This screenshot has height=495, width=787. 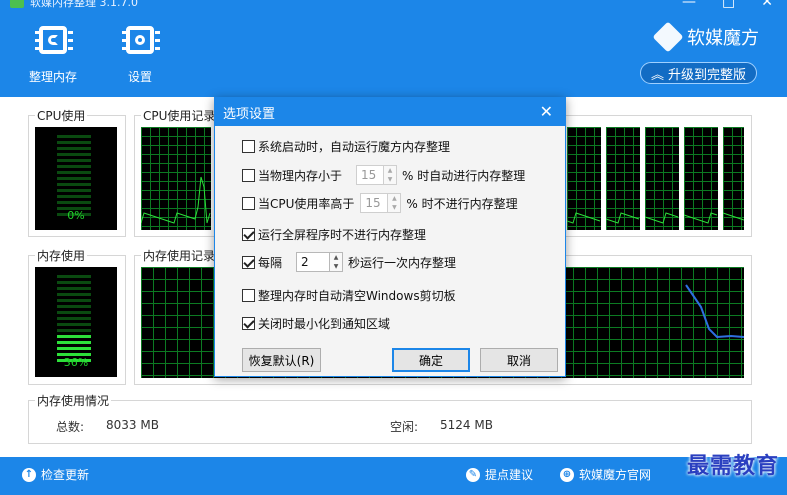 I want to click on arrow-up-icon: ↑, so click(x=29, y=474).